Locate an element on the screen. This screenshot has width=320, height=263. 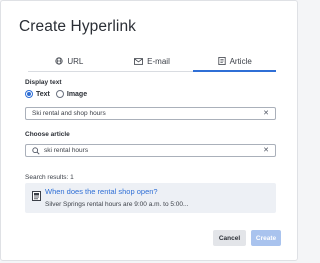
display-text-label: Display text is located at coordinates (43, 82).